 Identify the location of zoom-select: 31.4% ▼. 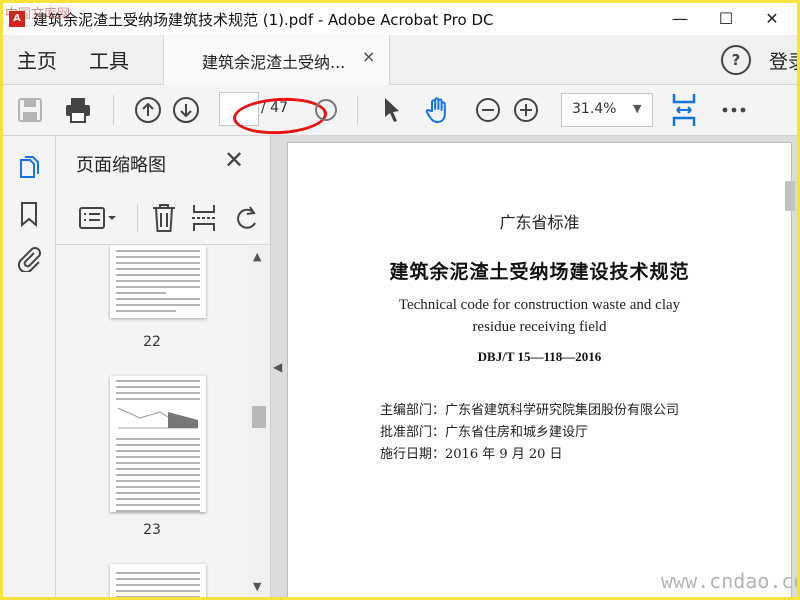
(607, 110).